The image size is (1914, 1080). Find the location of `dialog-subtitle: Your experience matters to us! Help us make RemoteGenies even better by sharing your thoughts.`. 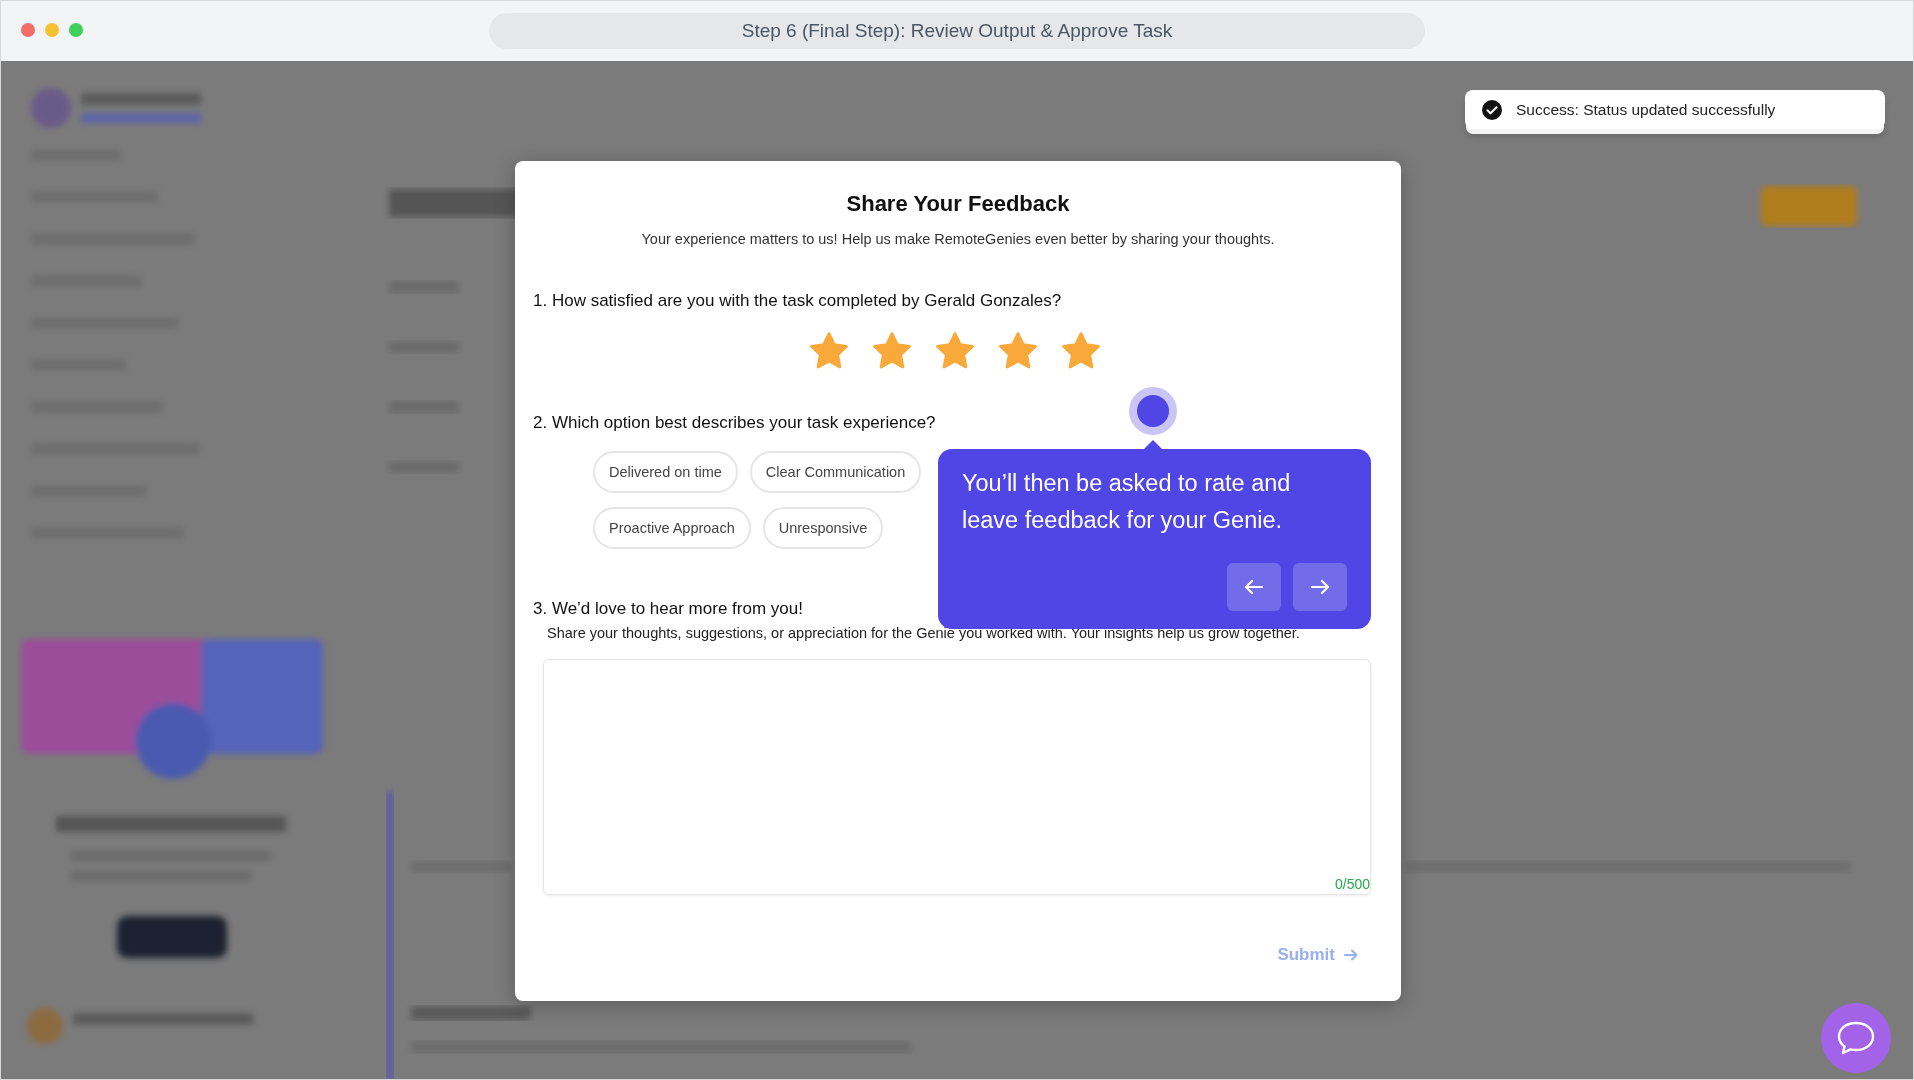

dialog-subtitle: Your experience matters to us! Help us make RemoteGenies even better by sharing your thoughts. is located at coordinates (958, 239).